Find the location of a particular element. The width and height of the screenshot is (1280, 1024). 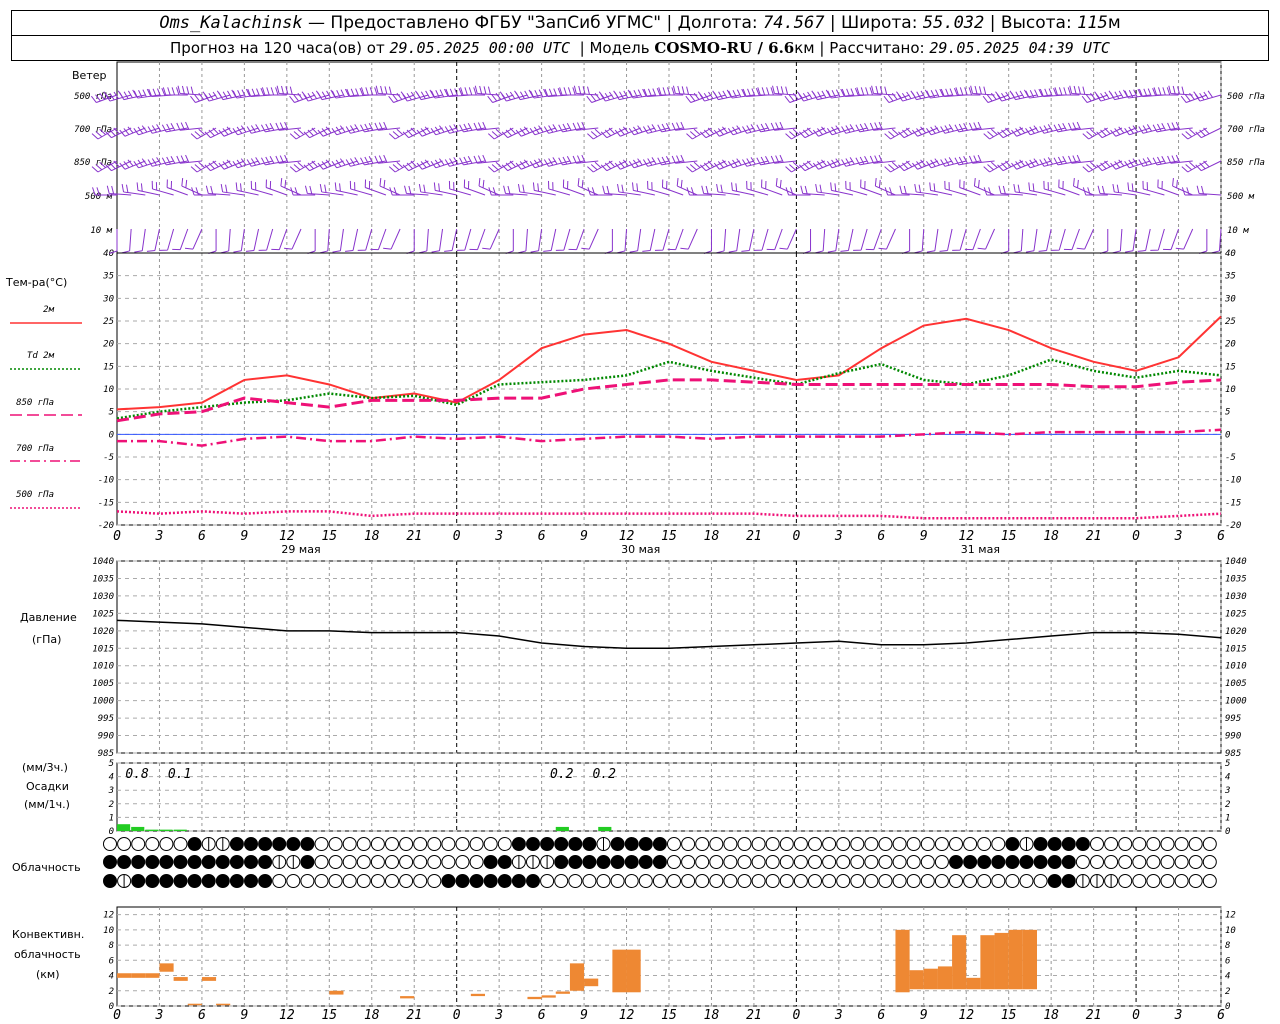

conv-xtick: 6 is located at coordinates (1221, 1015).